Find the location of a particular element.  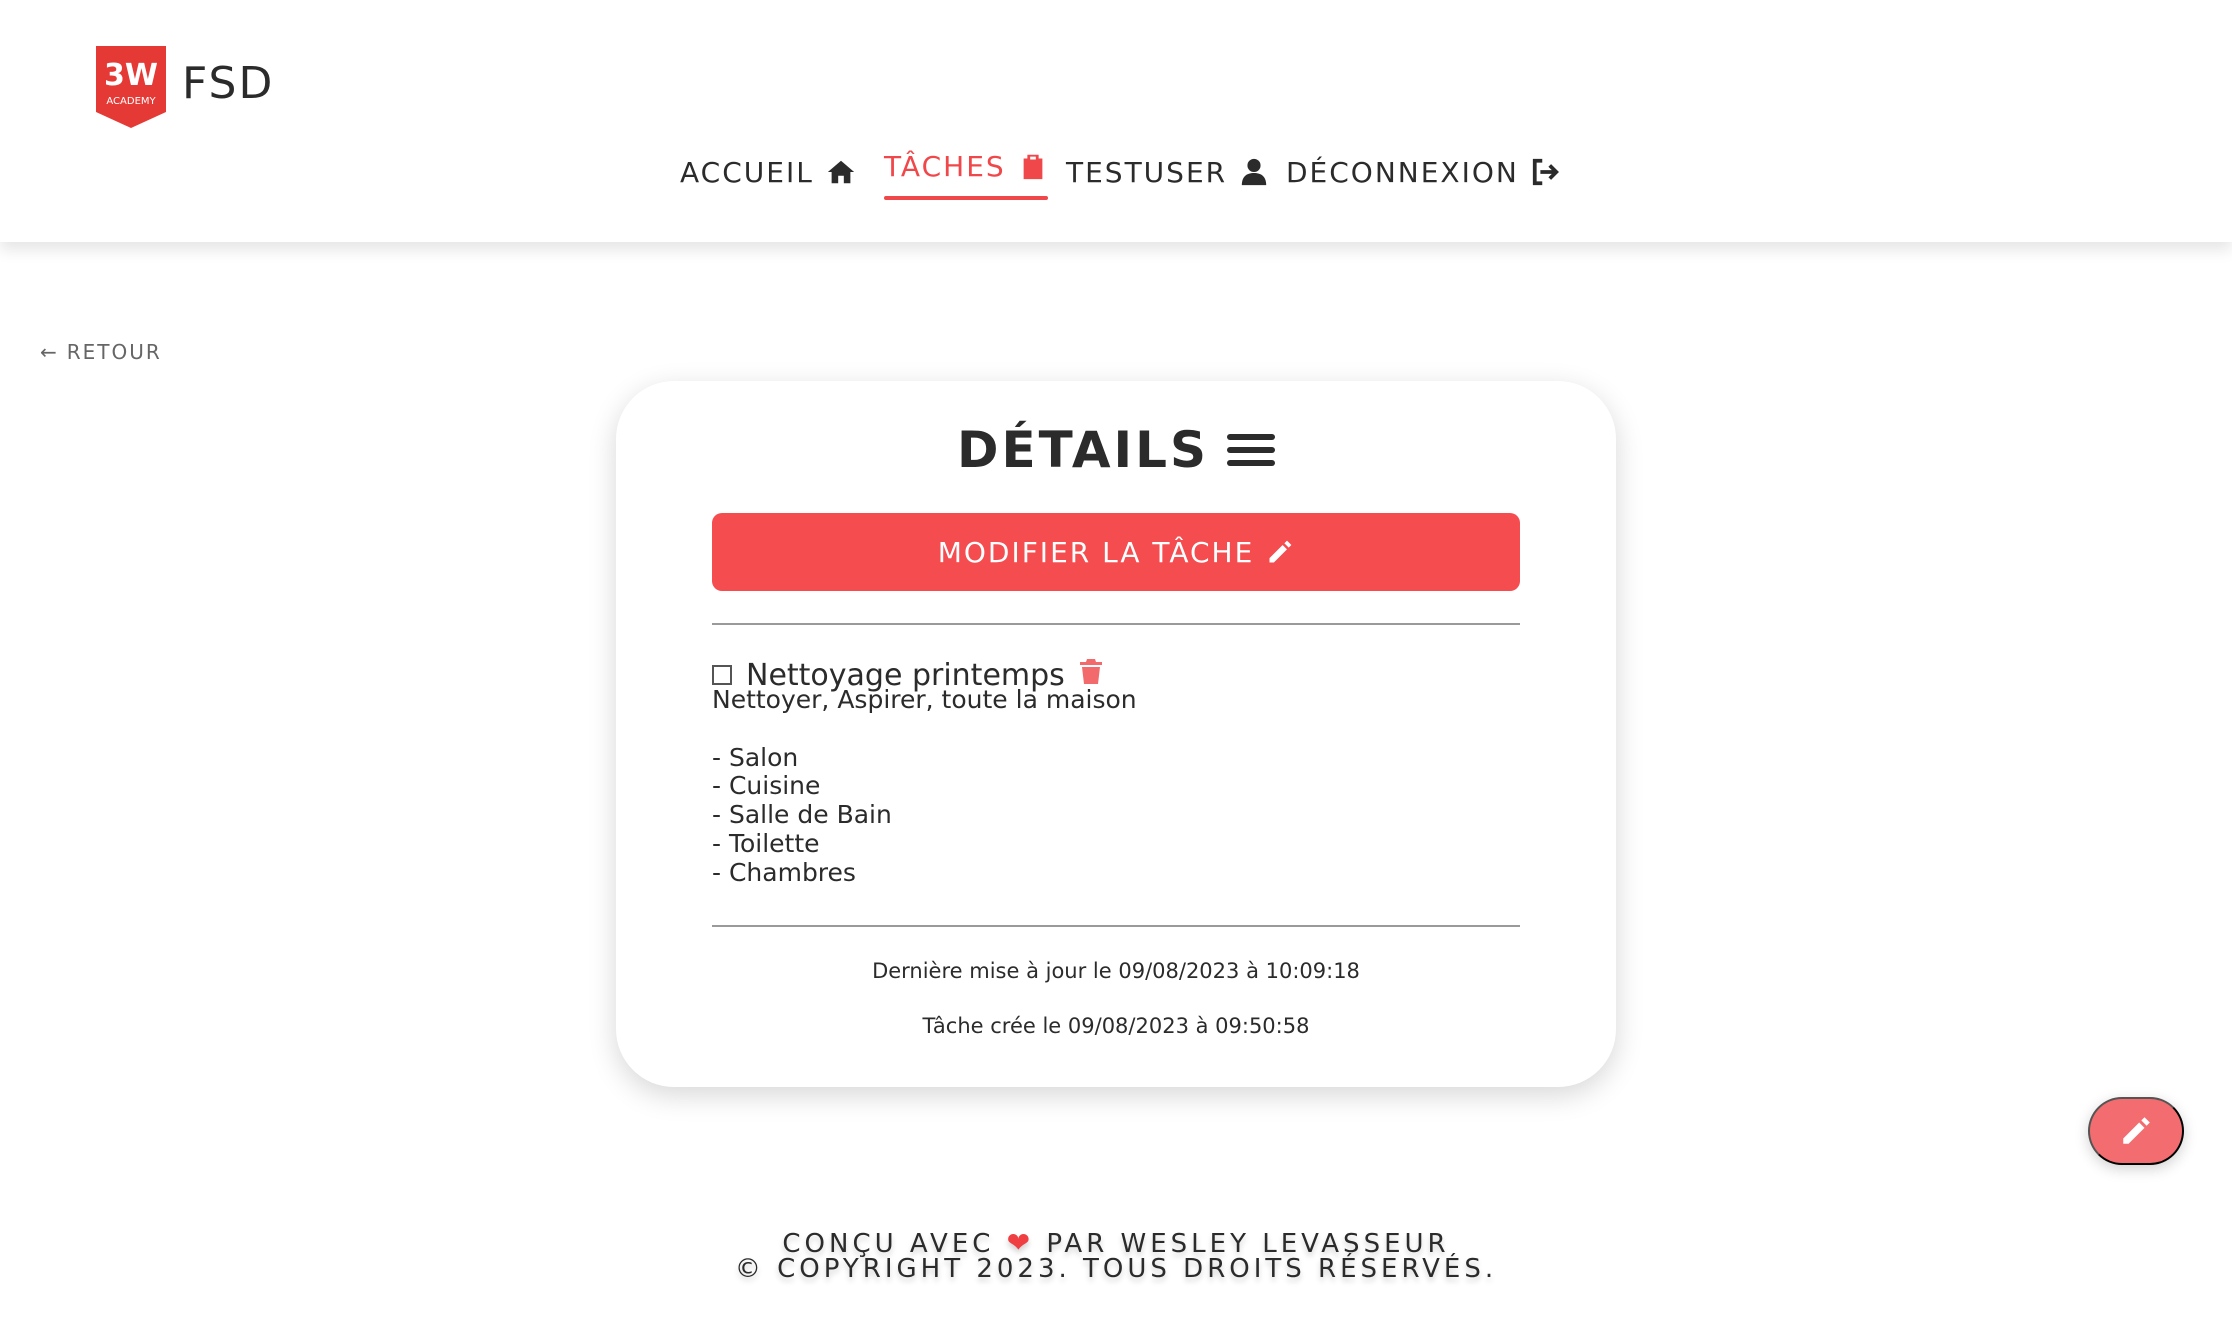

user-icon is located at coordinates (1254, 172).